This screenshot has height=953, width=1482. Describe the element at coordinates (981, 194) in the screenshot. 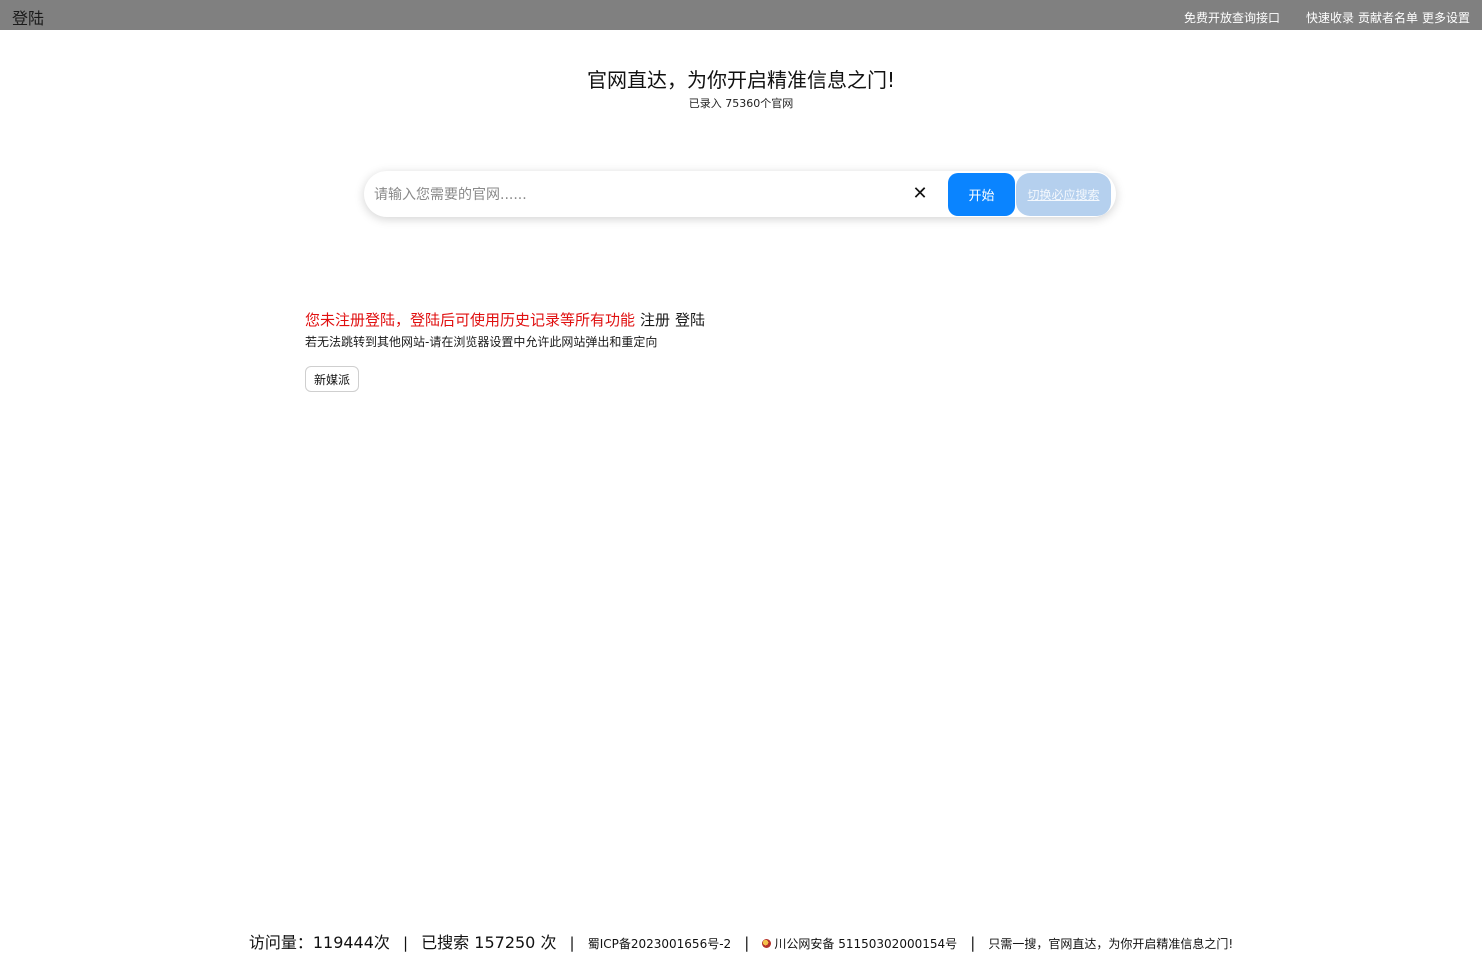

I see `start-button: 开始` at that location.